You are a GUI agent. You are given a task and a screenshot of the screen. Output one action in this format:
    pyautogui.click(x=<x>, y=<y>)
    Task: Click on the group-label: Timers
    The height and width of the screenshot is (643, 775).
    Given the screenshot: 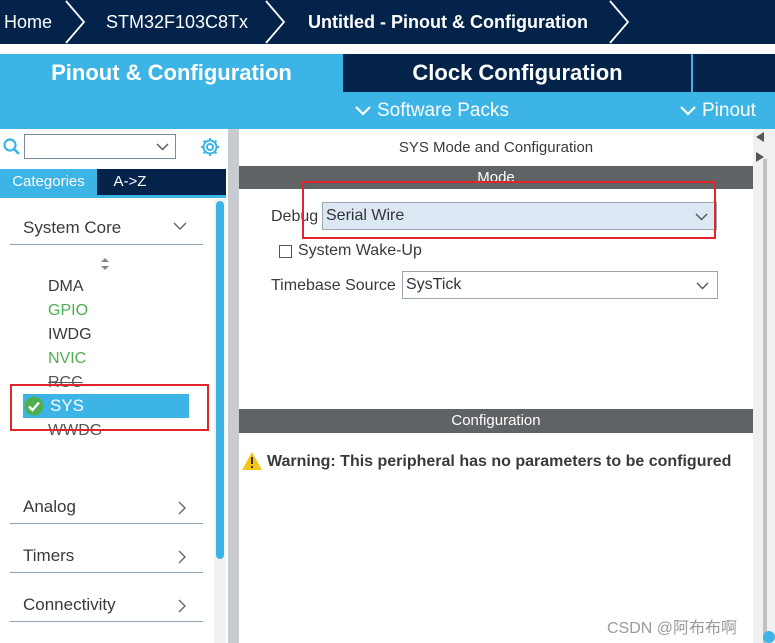 What is the action you would take?
    pyautogui.click(x=49, y=555)
    